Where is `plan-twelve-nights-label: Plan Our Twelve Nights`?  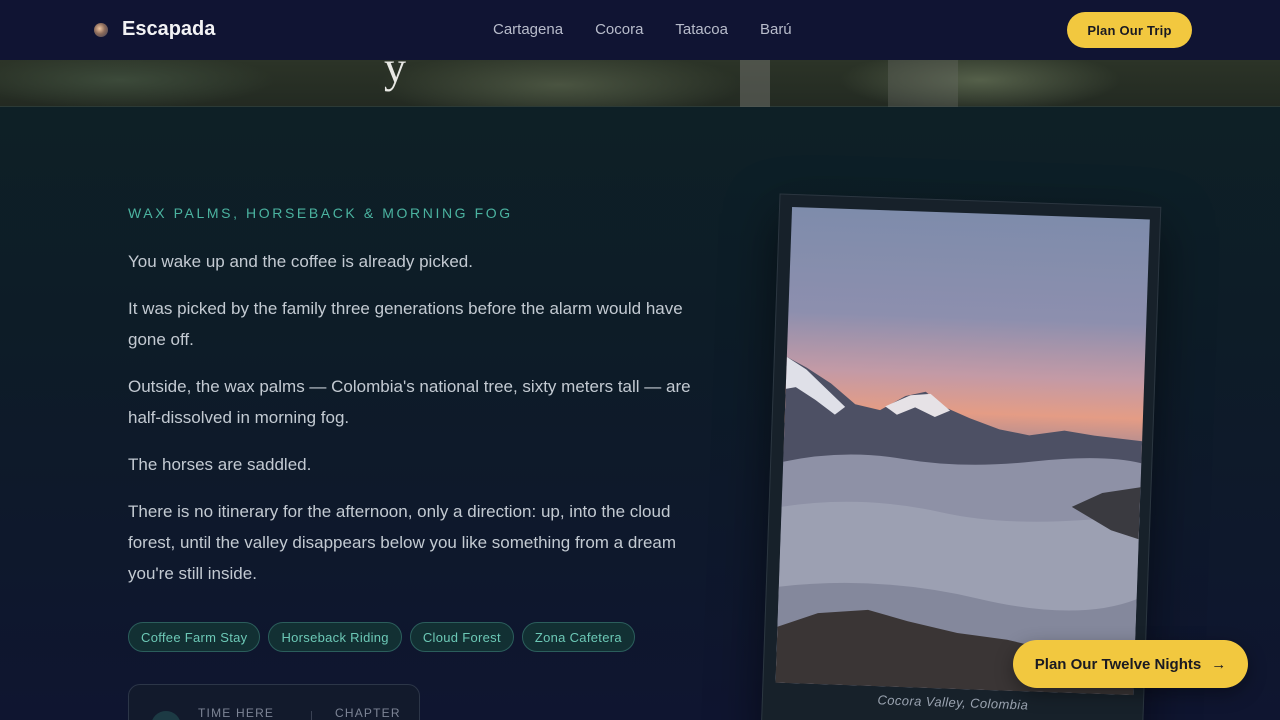
plan-twelve-nights-label: Plan Our Twelve Nights is located at coordinates (1118, 664).